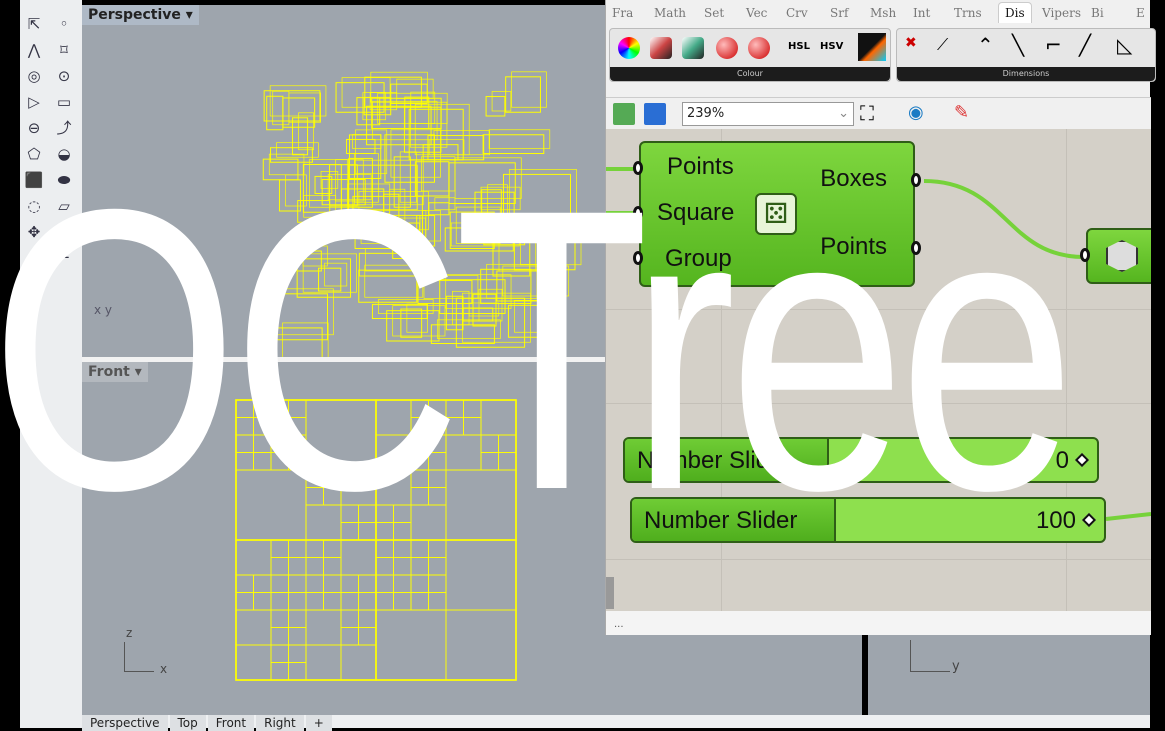 This screenshot has width=1165, height=731. I want to click on tool-icon: ⤴, so click(64, 128).